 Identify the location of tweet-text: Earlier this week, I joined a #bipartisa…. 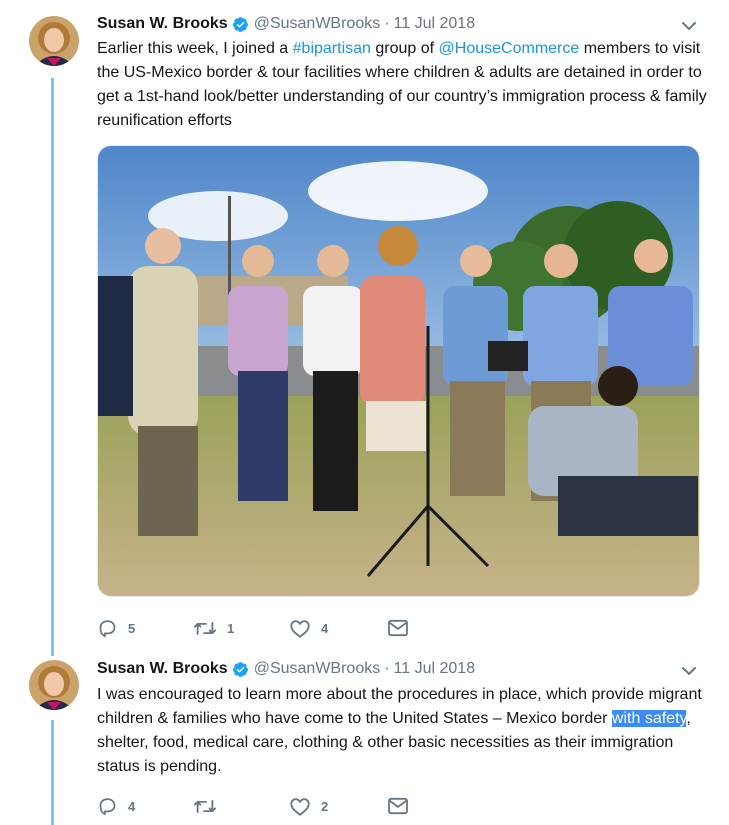
(402, 85).